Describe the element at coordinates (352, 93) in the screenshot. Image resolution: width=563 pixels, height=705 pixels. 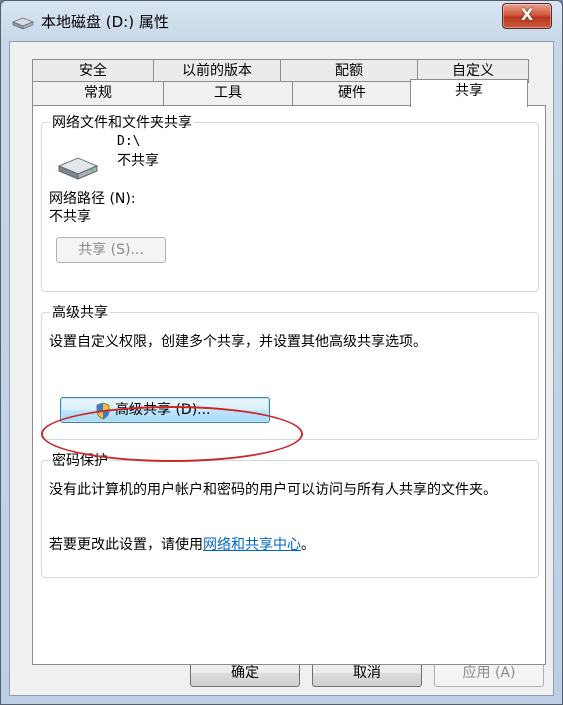
I see `tab-hardware: 硬件` at that location.